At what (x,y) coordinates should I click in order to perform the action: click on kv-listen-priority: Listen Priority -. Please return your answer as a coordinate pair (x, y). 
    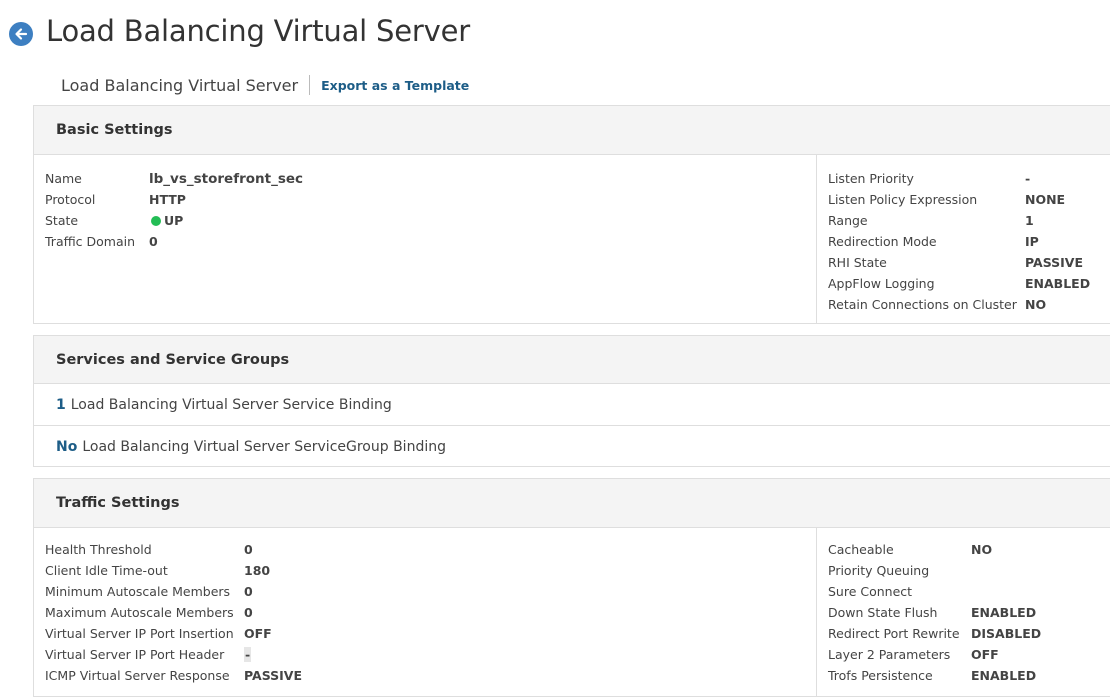
    Looking at the image, I should click on (929, 178).